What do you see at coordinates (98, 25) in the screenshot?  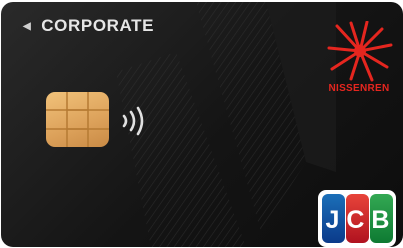 I see `corporate-text: CORPORATE` at bounding box center [98, 25].